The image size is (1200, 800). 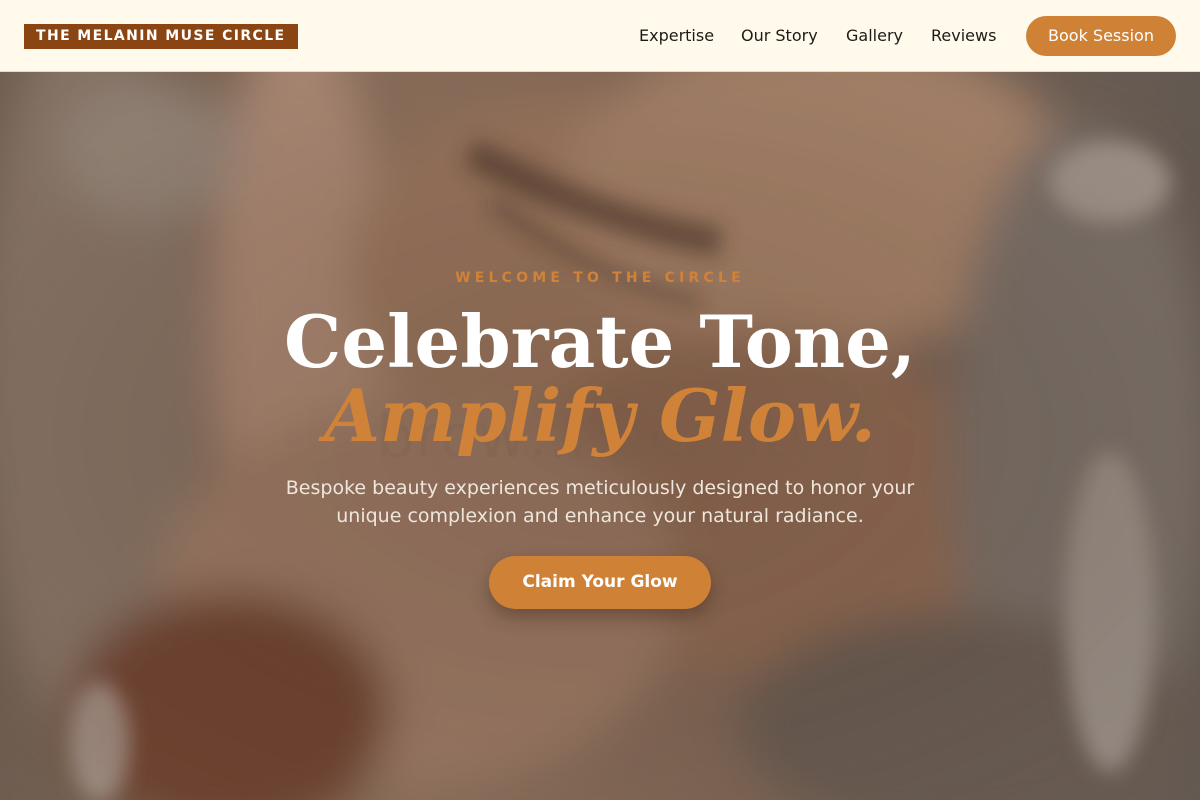 I want to click on main-nav: Expertise Our Story Gallery Reviews, so click(x=600, y=36).